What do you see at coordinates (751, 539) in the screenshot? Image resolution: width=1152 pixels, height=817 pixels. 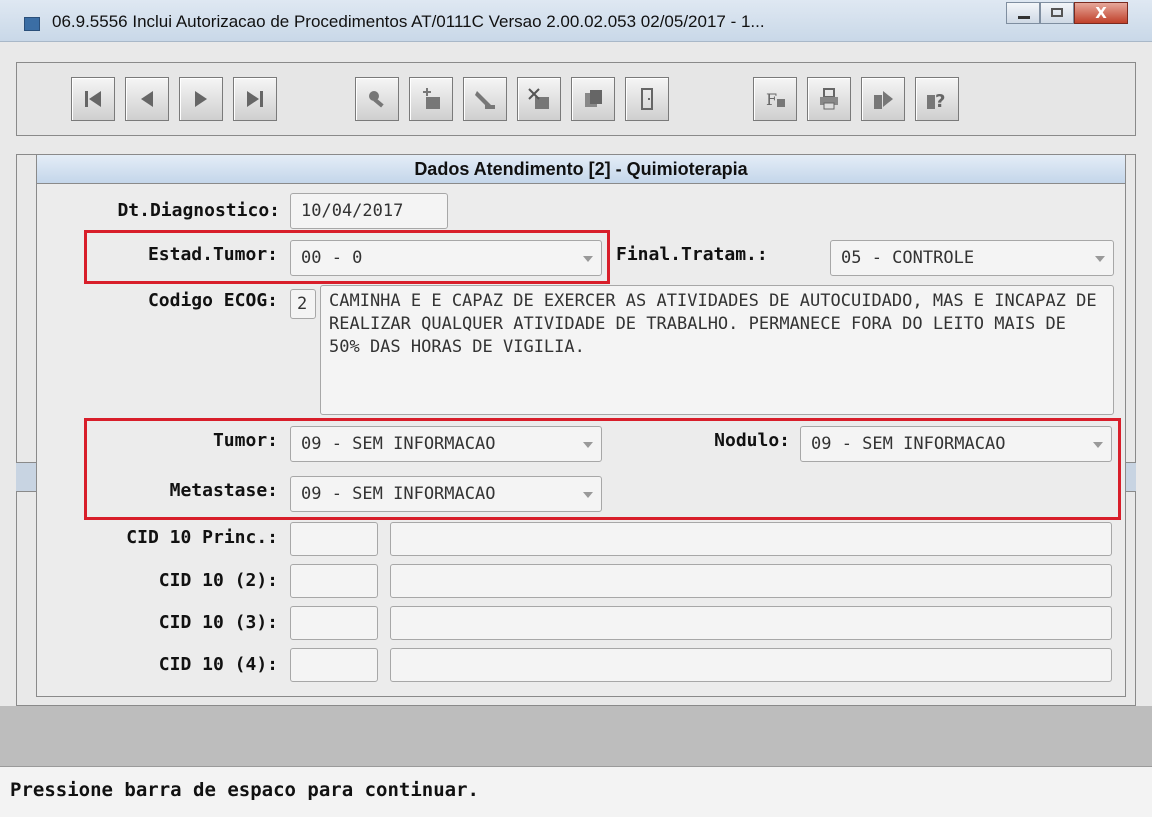 I see `cid-princ-description-field` at bounding box center [751, 539].